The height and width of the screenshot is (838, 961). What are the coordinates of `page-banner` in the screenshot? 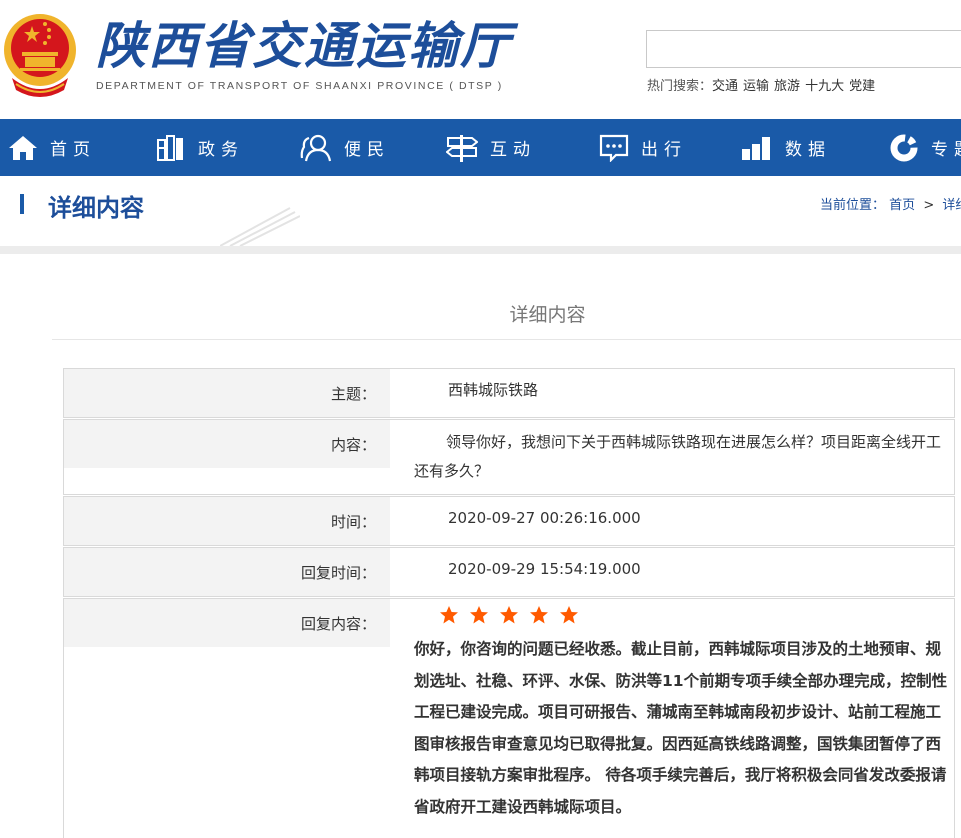 It's located at (480, 211).